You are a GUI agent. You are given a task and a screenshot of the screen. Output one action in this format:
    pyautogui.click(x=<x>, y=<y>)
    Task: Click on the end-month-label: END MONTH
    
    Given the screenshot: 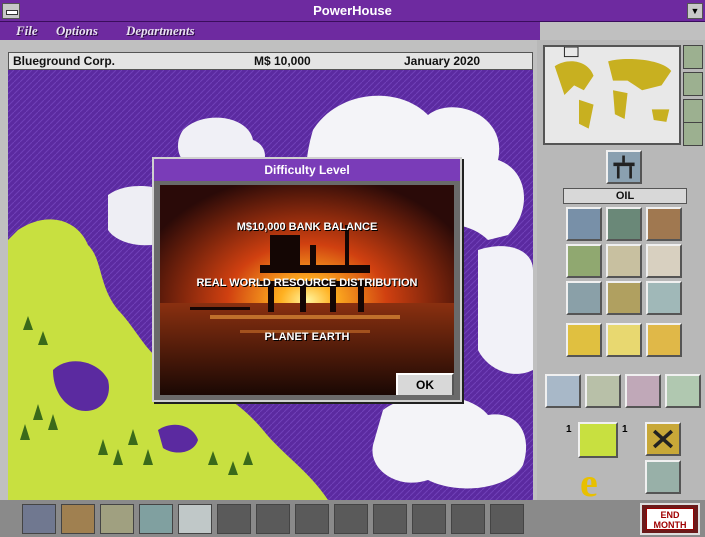 What is the action you would take?
    pyautogui.click(x=670, y=519)
    